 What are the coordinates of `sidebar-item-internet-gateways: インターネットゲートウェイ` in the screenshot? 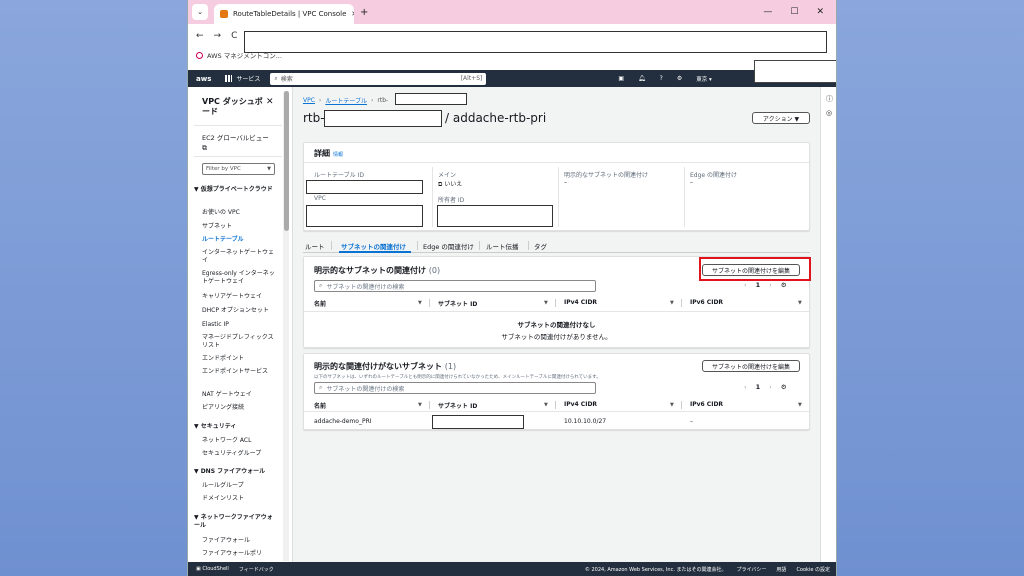 It's located at (239, 257).